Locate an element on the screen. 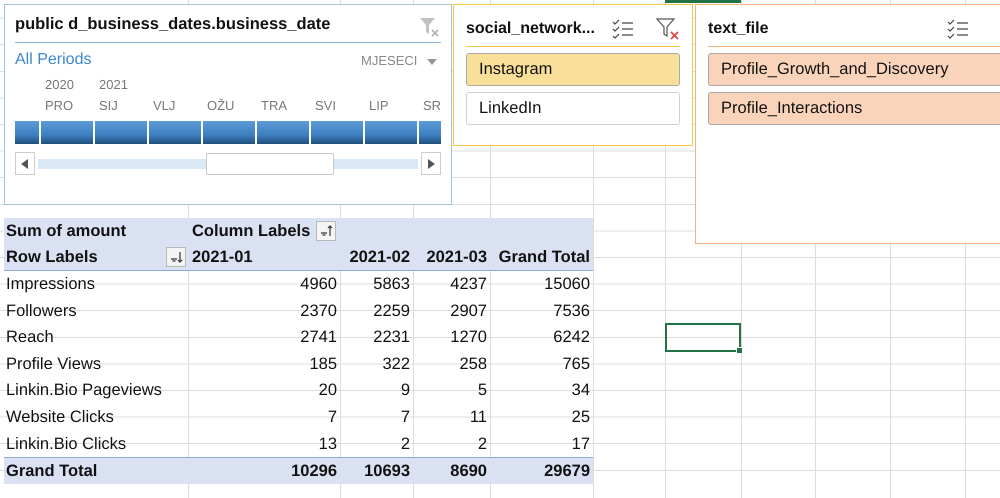  table-cell-text: 10693 is located at coordinates (387, 471).